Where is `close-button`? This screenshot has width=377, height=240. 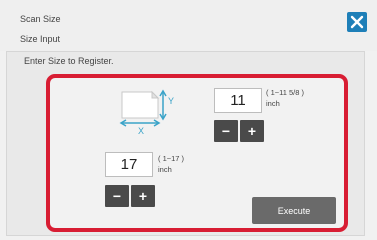
close-button is located at coordinates (357, 22).